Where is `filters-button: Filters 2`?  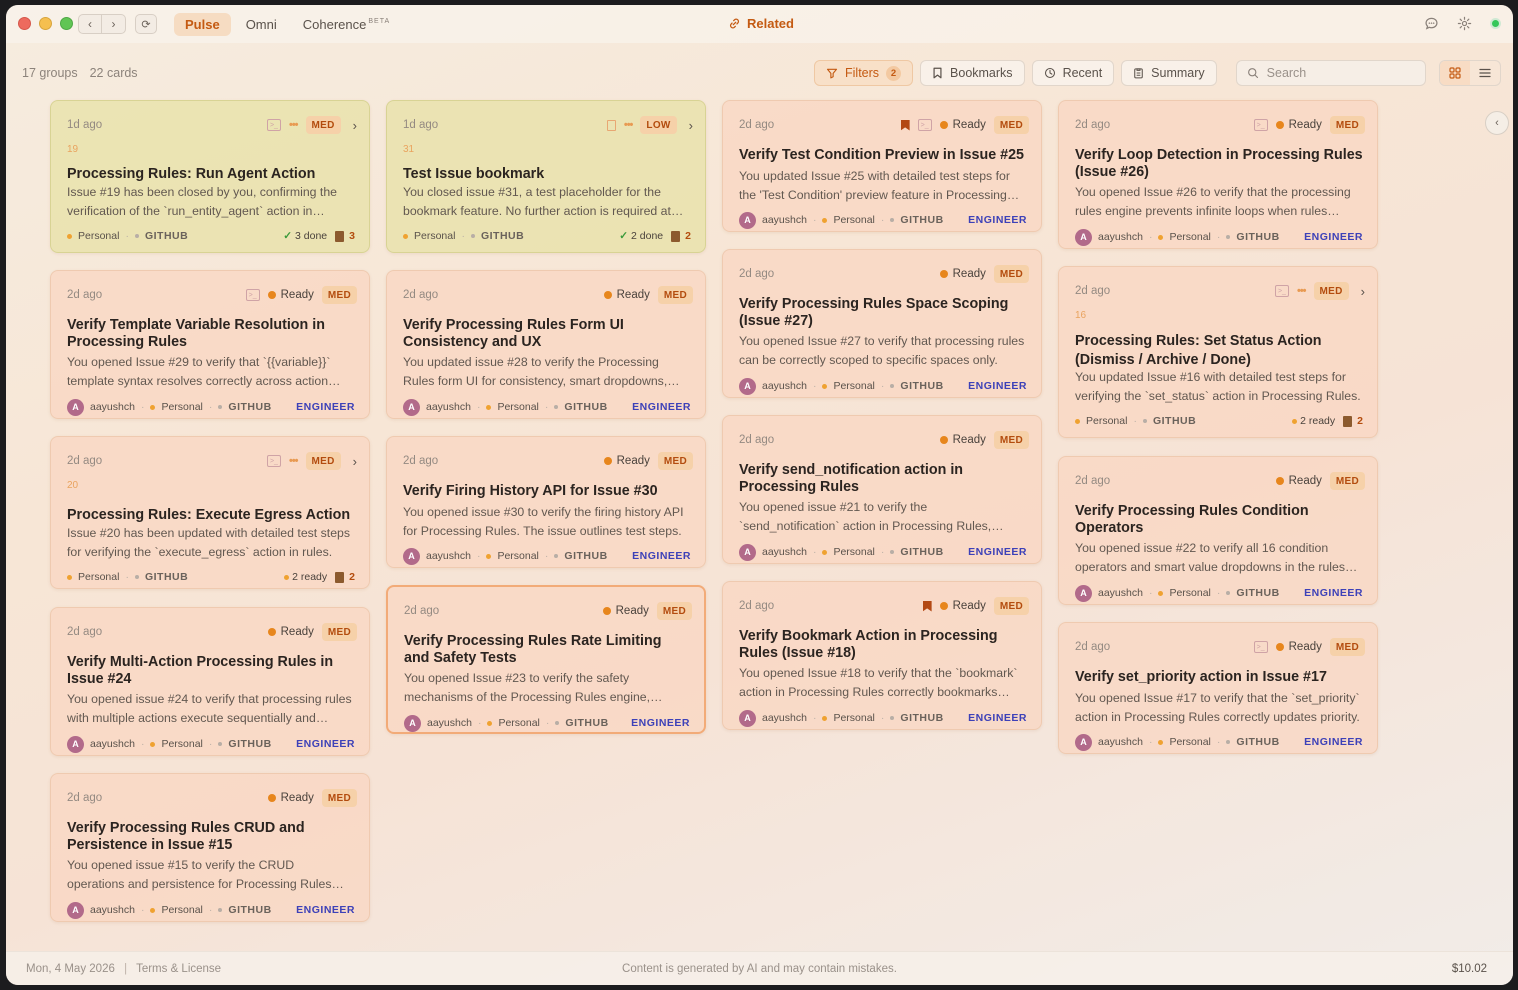
filters-button: Filters 2 is located at coordinates (864, 73).